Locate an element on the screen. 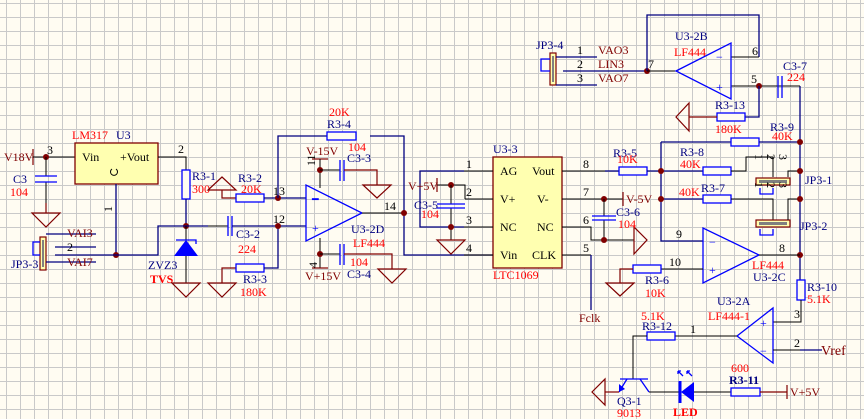 This screenshot has width=864, height=419. net-vai3: VAI3 is located at coordinates (80, 233).